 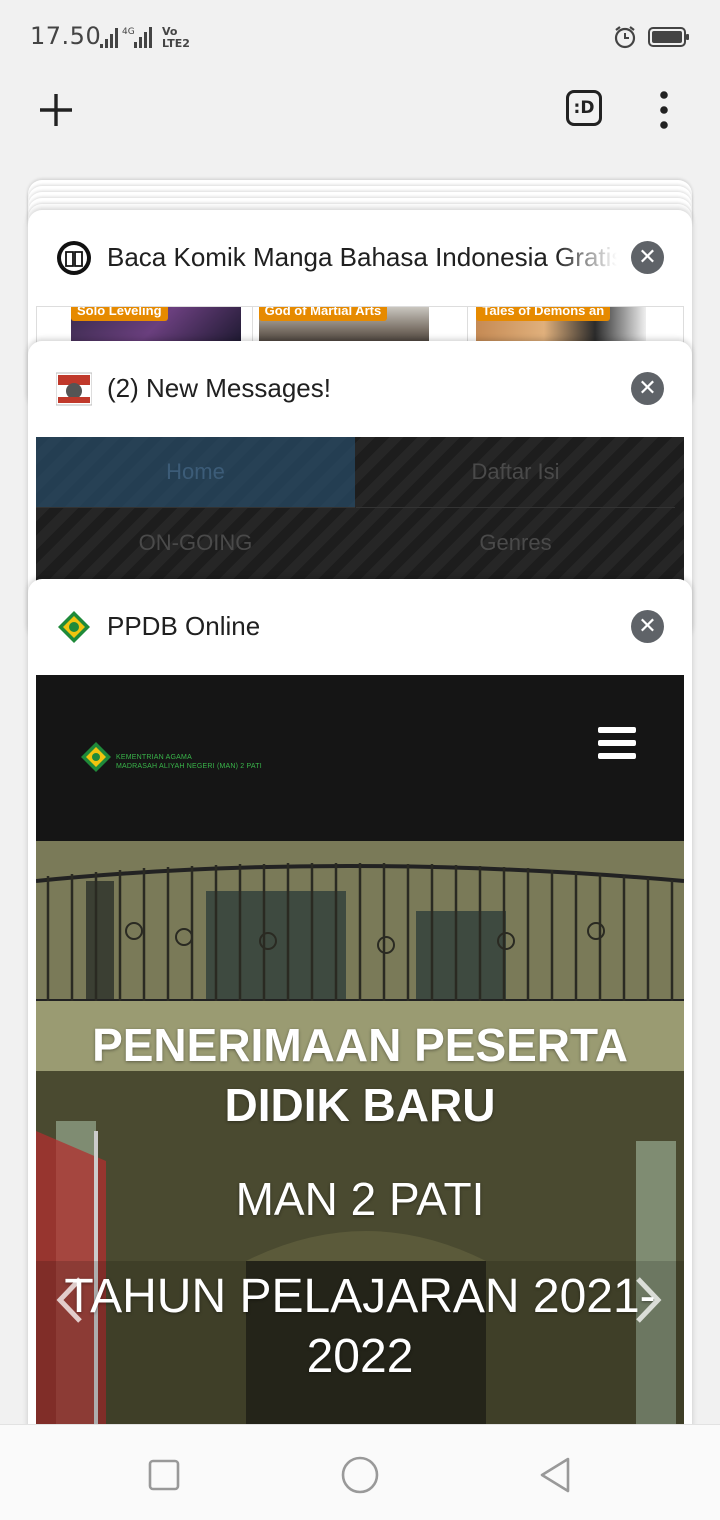 What do you see at coordinates (74, 389) in the screenshot?
I see `messages-favicon-icon` at bounding box center [74, 389].